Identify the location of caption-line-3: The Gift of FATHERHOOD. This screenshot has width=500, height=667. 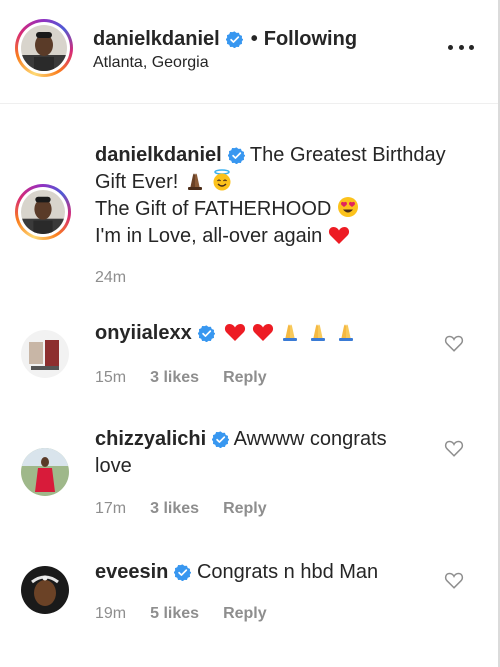
(213, 209).